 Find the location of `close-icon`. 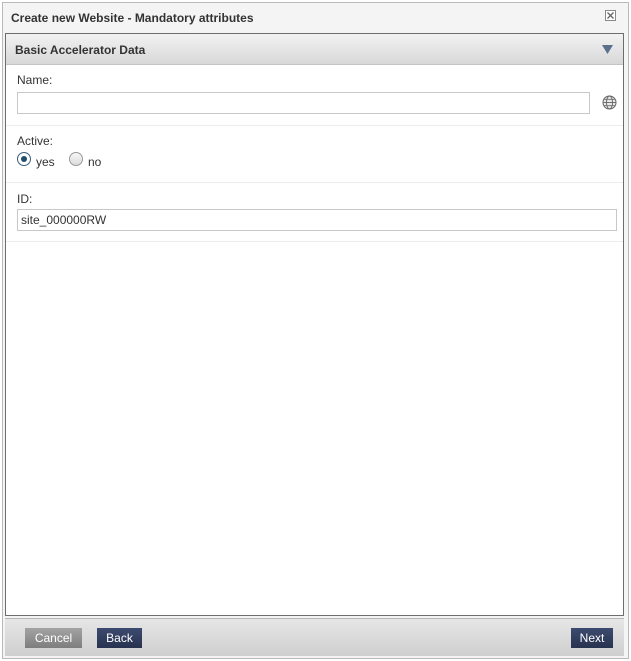

close-icon is located at coordinates (610, 15).